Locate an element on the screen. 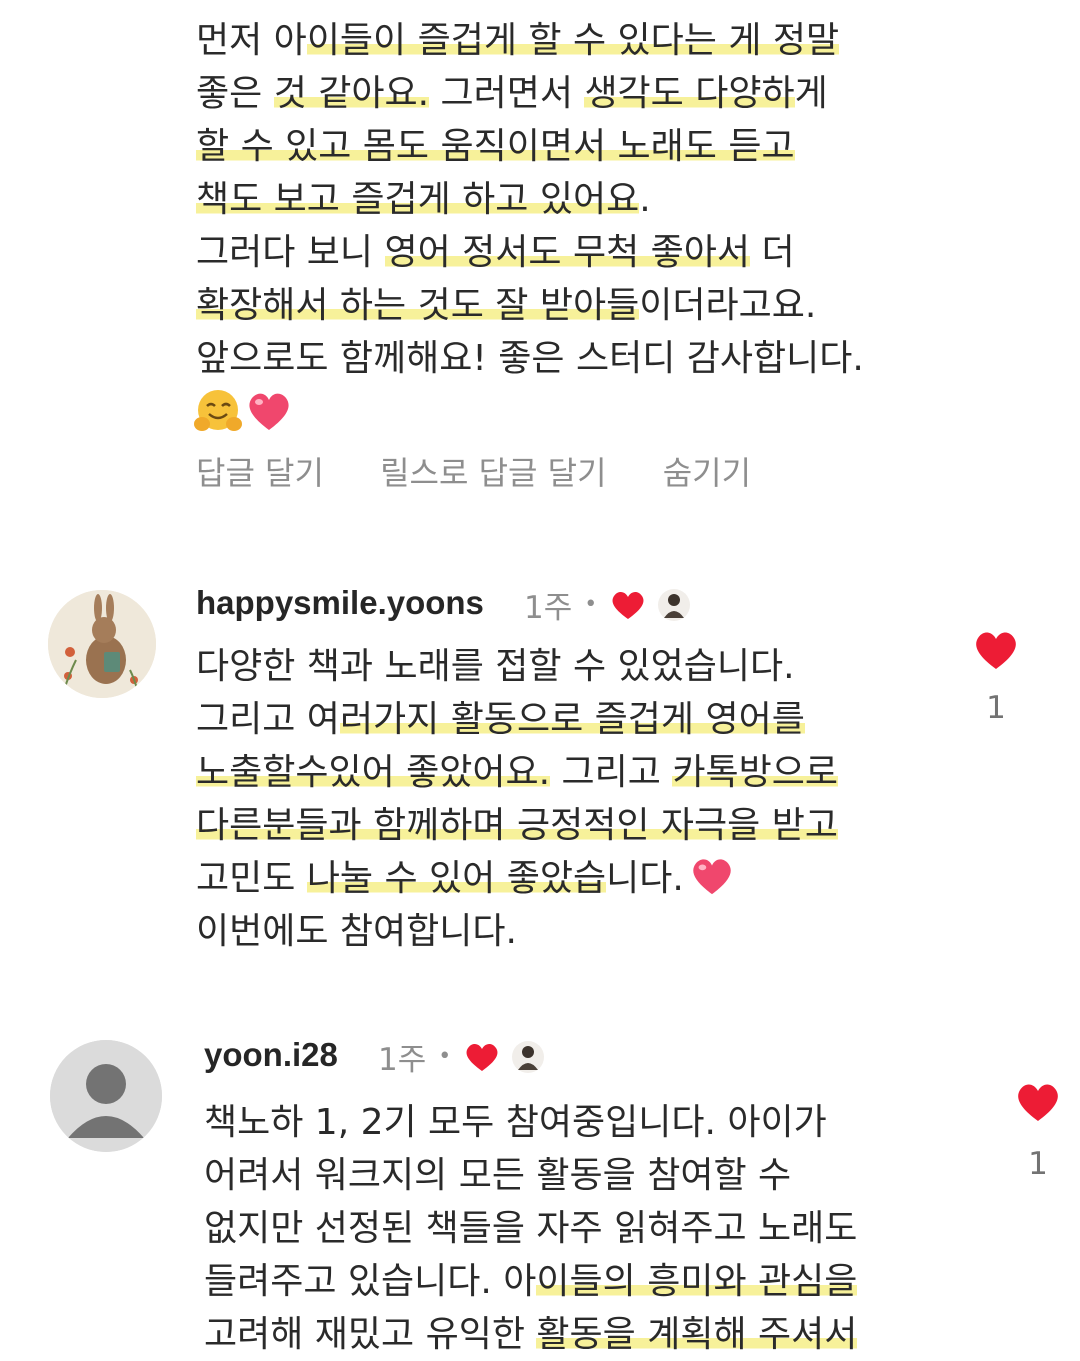 The width and height of the screenshot is (1080, 1361). comment-line: 고려해 재밌고 유익한 활동을 계획해 주셔서 is located at coordinates (531, 1334).